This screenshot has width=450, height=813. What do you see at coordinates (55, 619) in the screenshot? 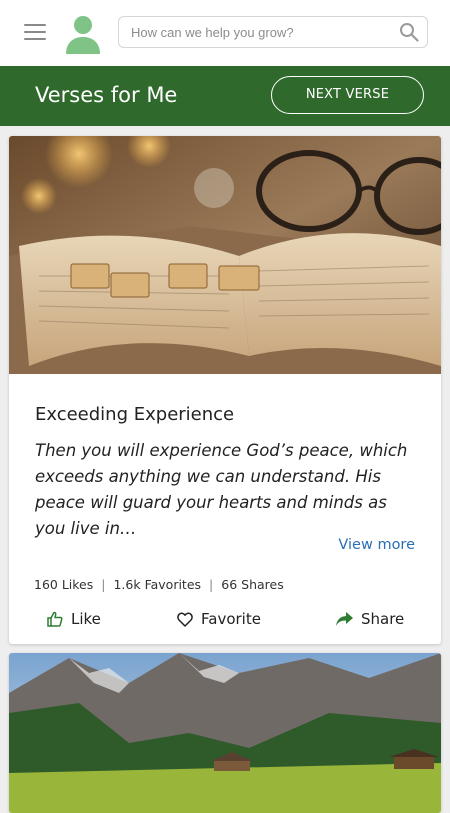
I see `thumbs-up-icon` at bounding box center [55, 619].